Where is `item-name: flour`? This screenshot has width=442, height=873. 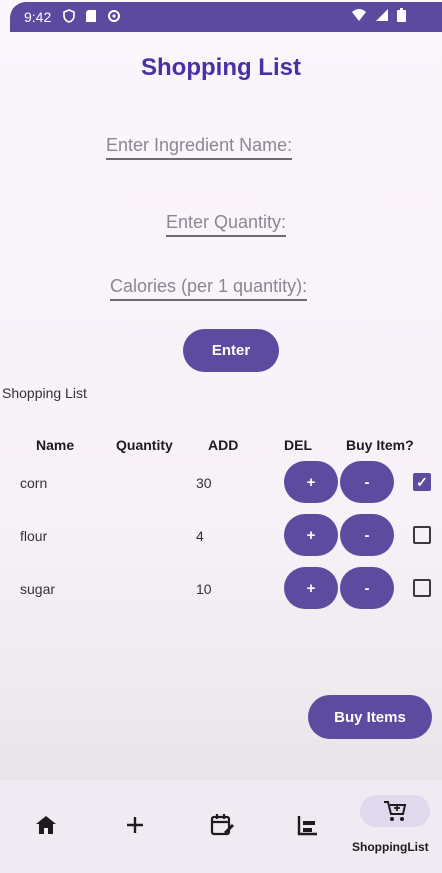 item-name: flour is located at coordinates (34, 536).